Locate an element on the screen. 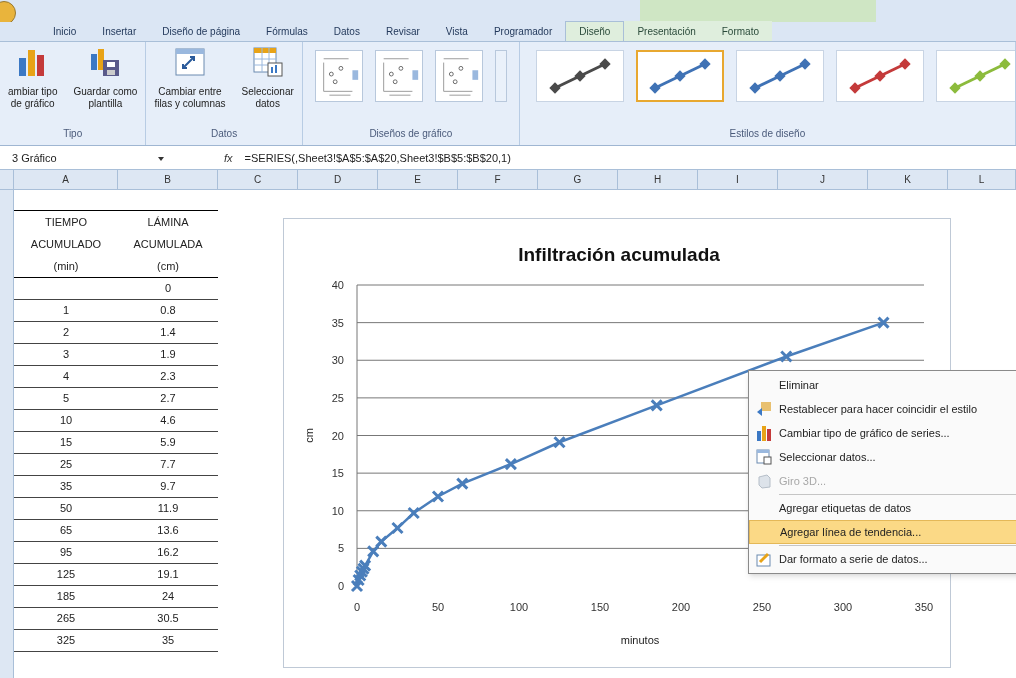 This screenshot has width=1016, height=678. table-cell-text: 10 is located at coordinates (66, 420).